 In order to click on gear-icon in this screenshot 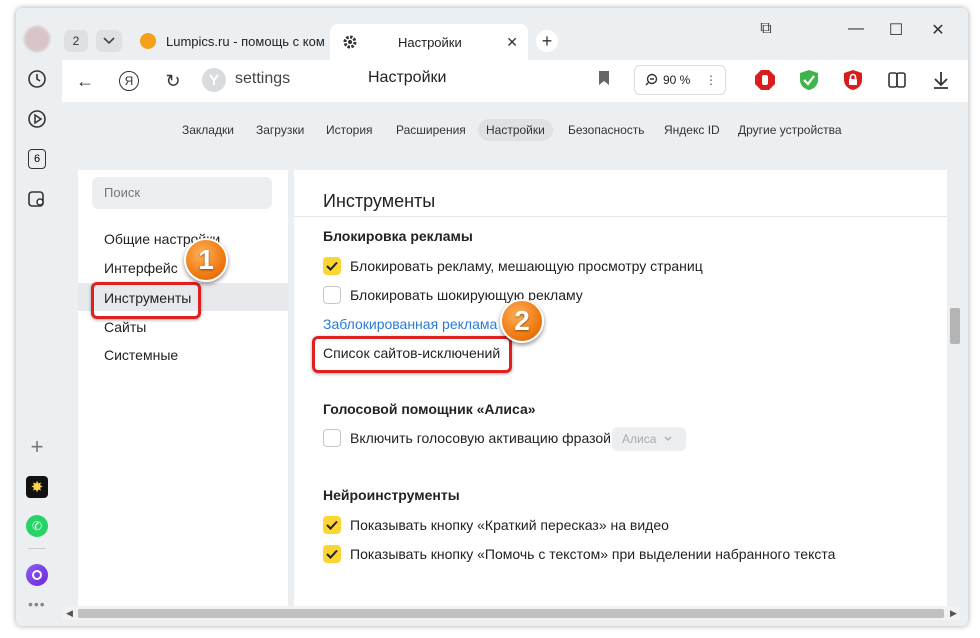, I will do `click(350, 42)`.